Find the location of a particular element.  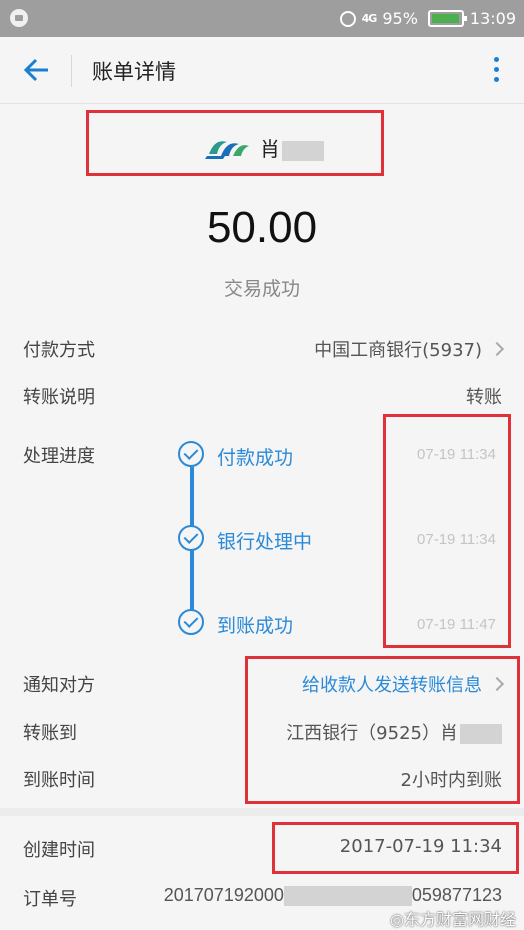

battery-icon is located at coordinates (447, 18).